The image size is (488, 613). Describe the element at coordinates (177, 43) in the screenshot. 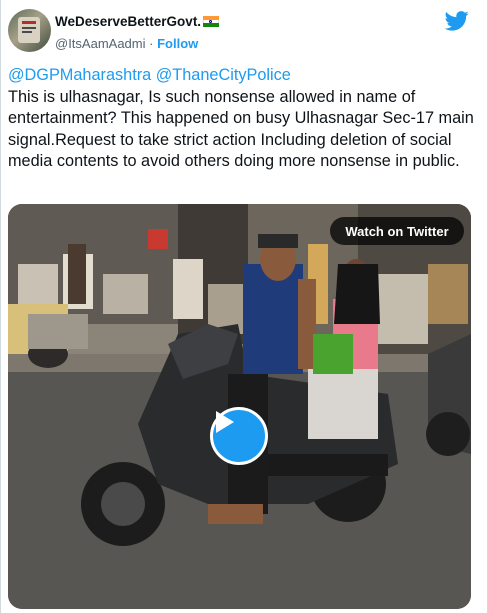

I see `follow-button: Follow` at that location.